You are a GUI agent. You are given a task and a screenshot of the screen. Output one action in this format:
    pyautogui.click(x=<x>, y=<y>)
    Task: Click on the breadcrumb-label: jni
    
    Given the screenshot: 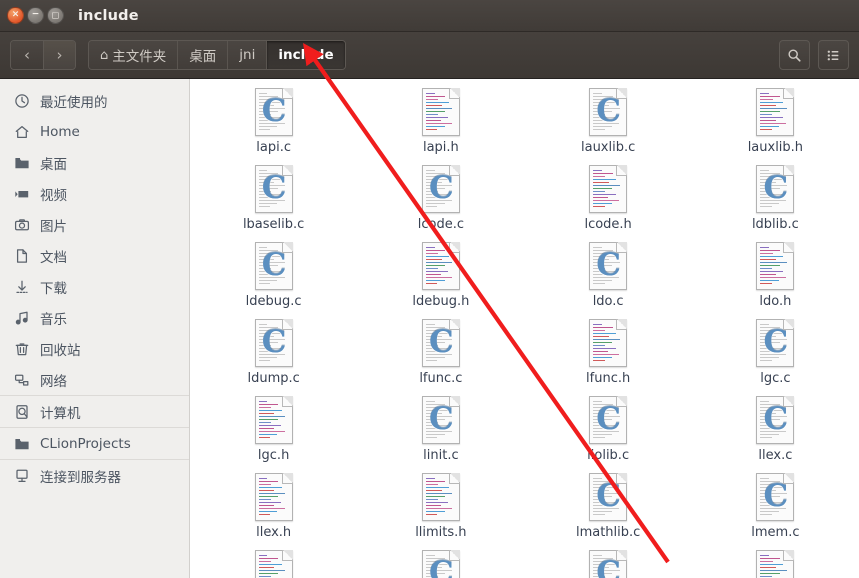 What is the action you would take?
    pyautogui.click(x=247, y=55)
    